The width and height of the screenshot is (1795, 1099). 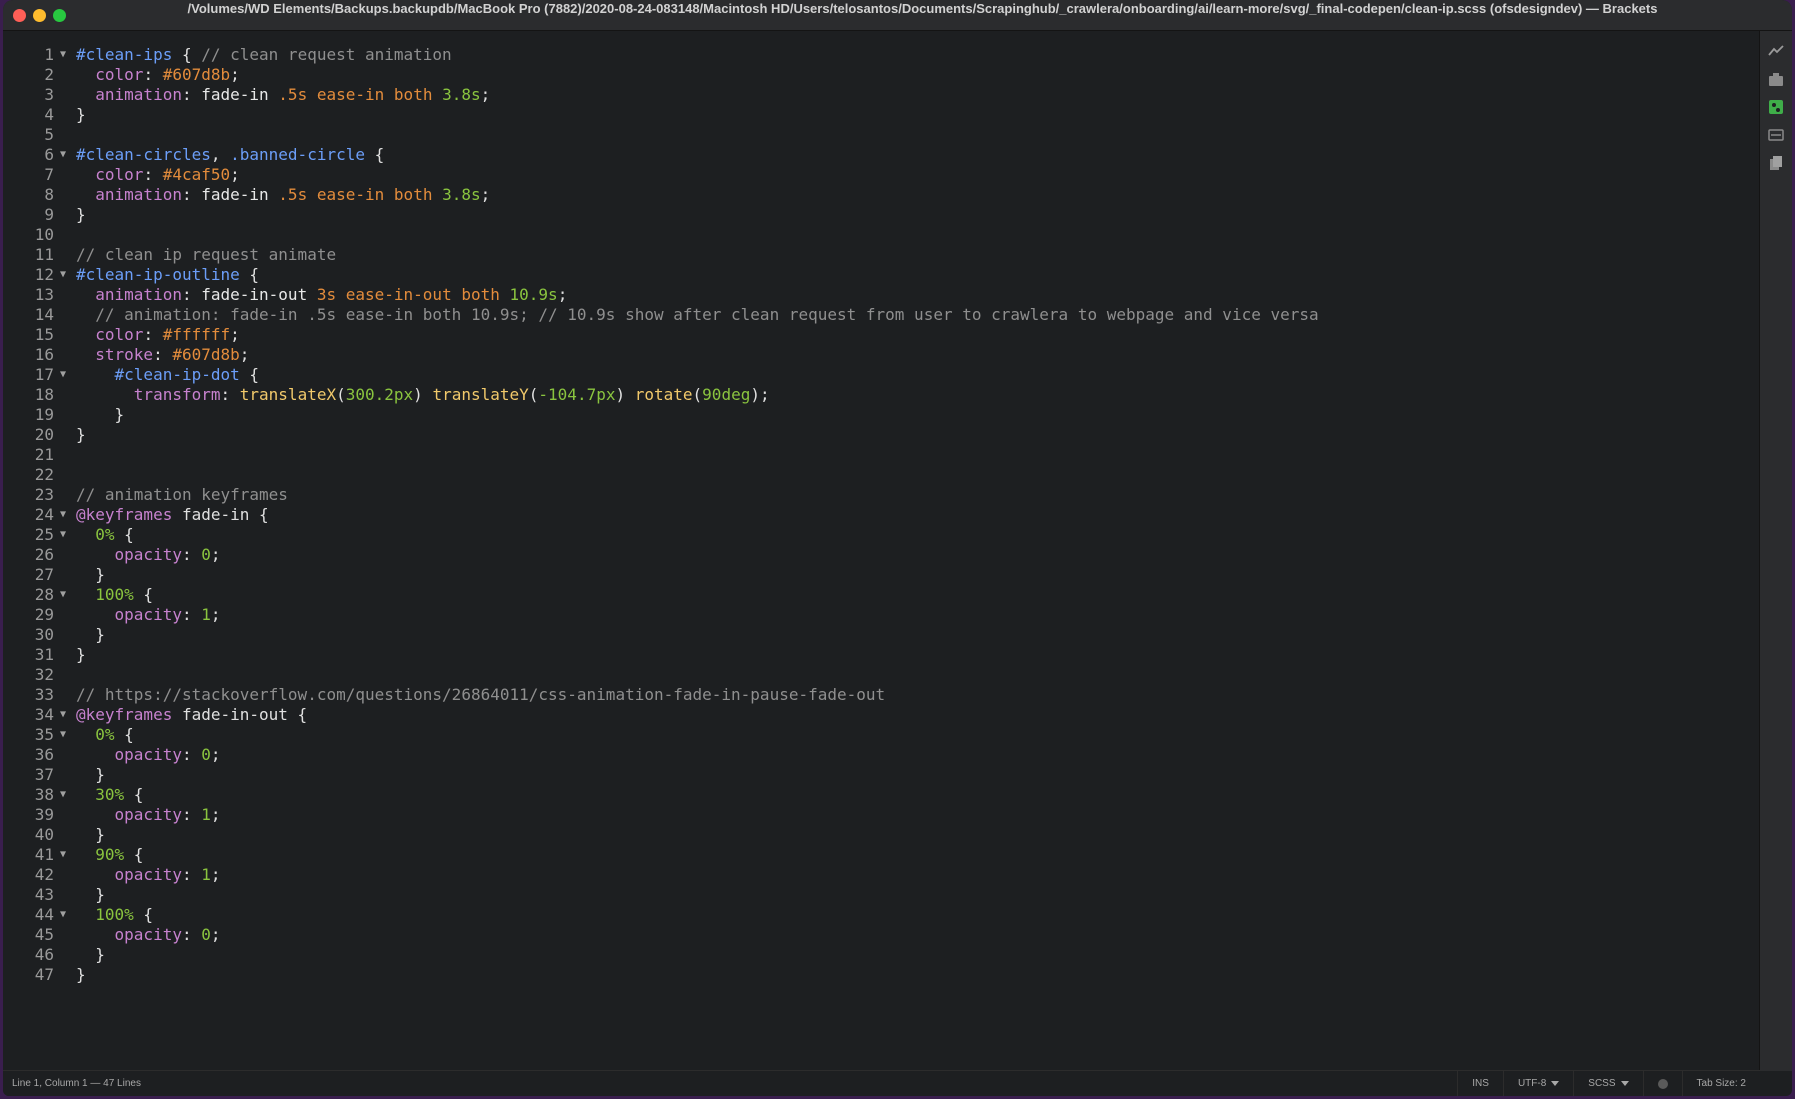 I want to click on cursor-position: Line 1, Column 1 — 47 Lines, so click(x=76, y=1083).